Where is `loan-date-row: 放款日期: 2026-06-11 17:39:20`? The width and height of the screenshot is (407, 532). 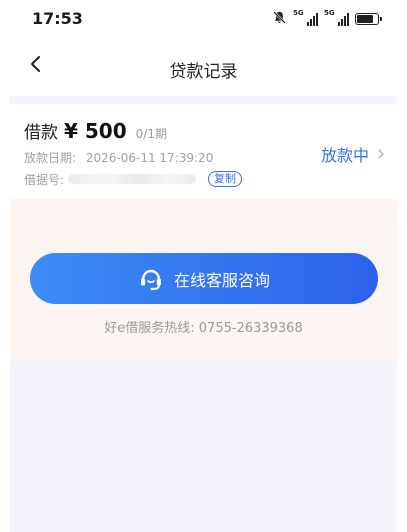
loan-date-row: 放款日期: 2026-06-11 17:39:20 is located at coordinates (118, 157).